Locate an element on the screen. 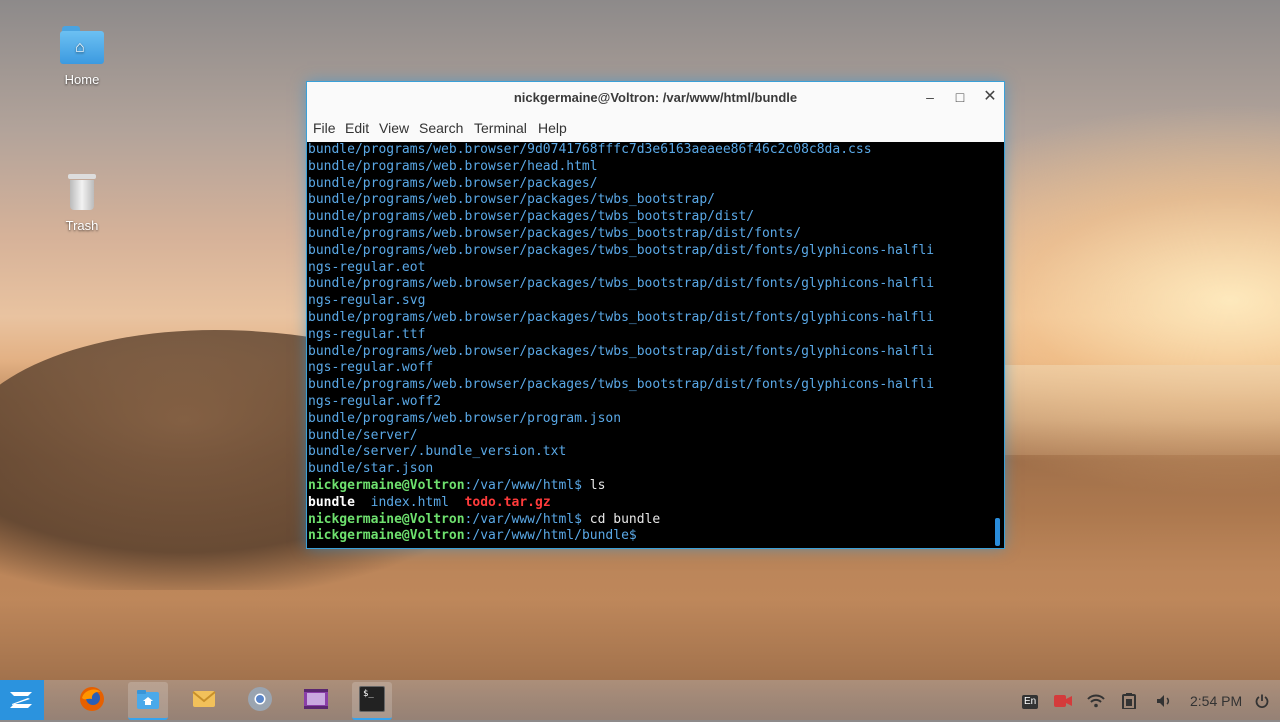 The image size is (1280, 722). battery-icon is located at coordinates (1129, 701).